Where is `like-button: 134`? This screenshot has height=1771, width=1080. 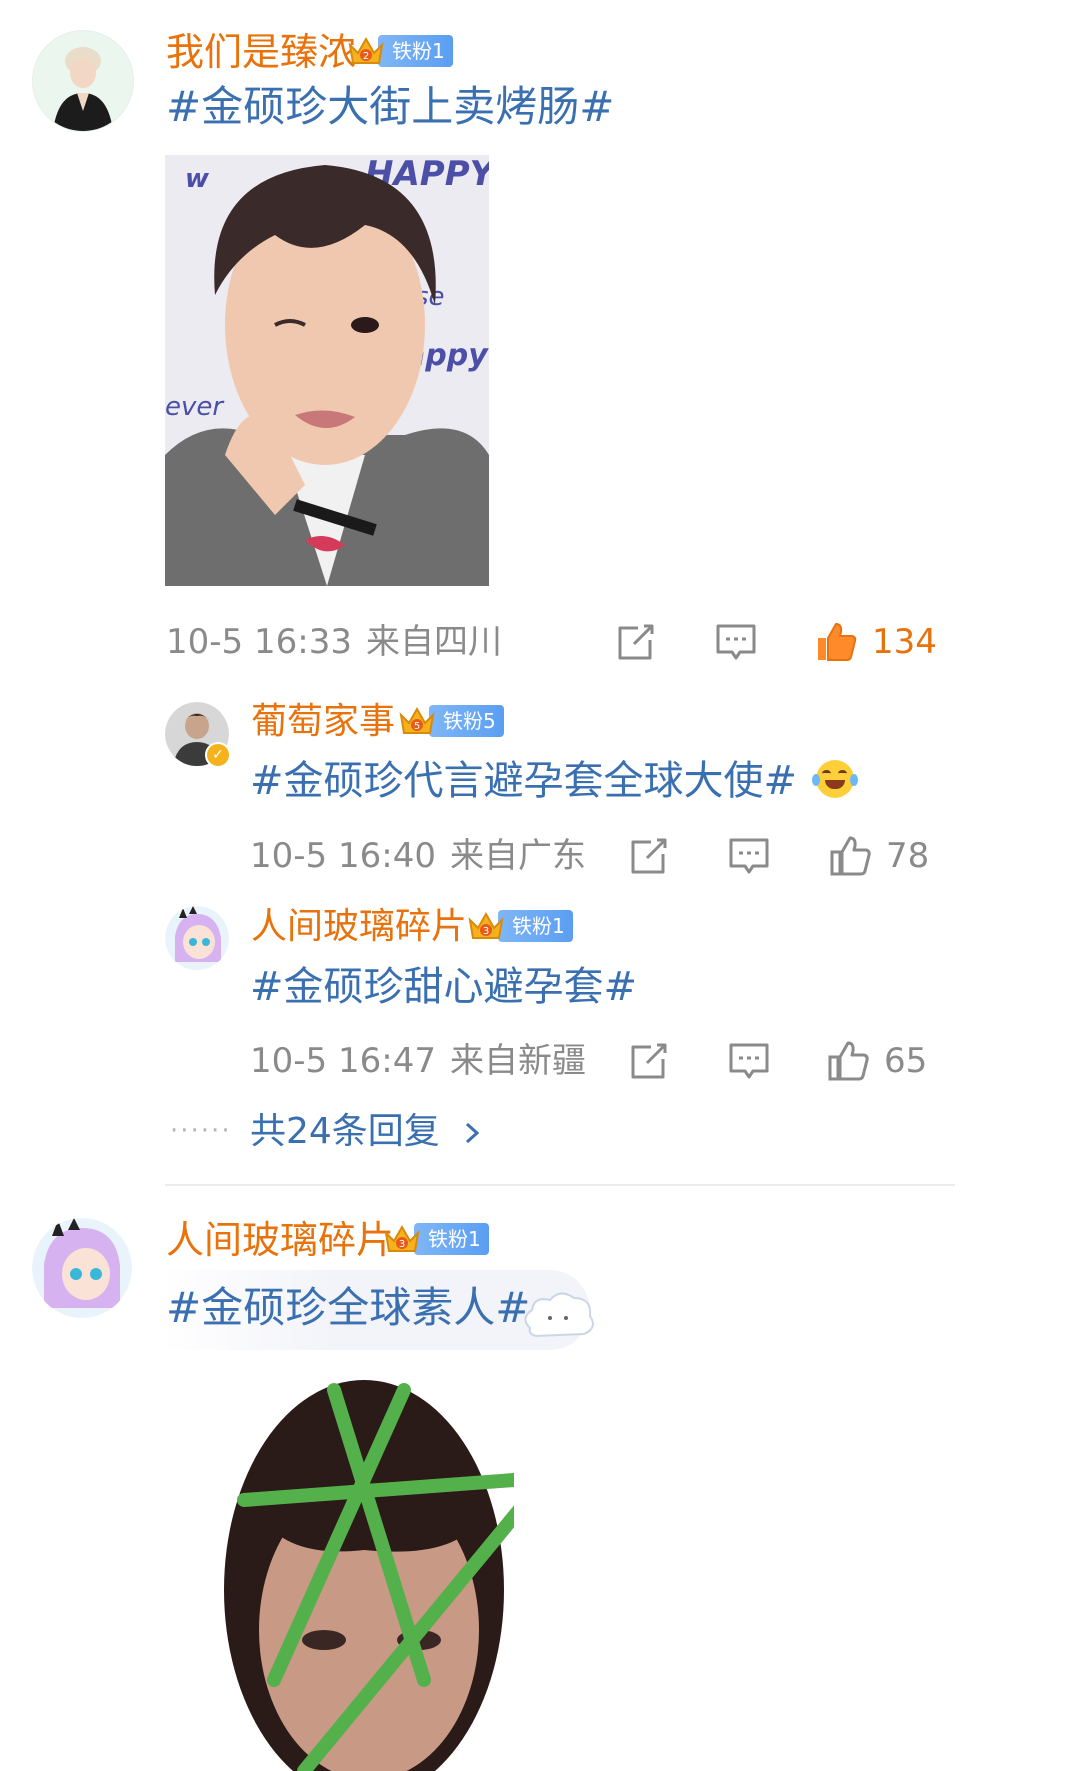
like-button: 134 is located at coordinates (875, 642).